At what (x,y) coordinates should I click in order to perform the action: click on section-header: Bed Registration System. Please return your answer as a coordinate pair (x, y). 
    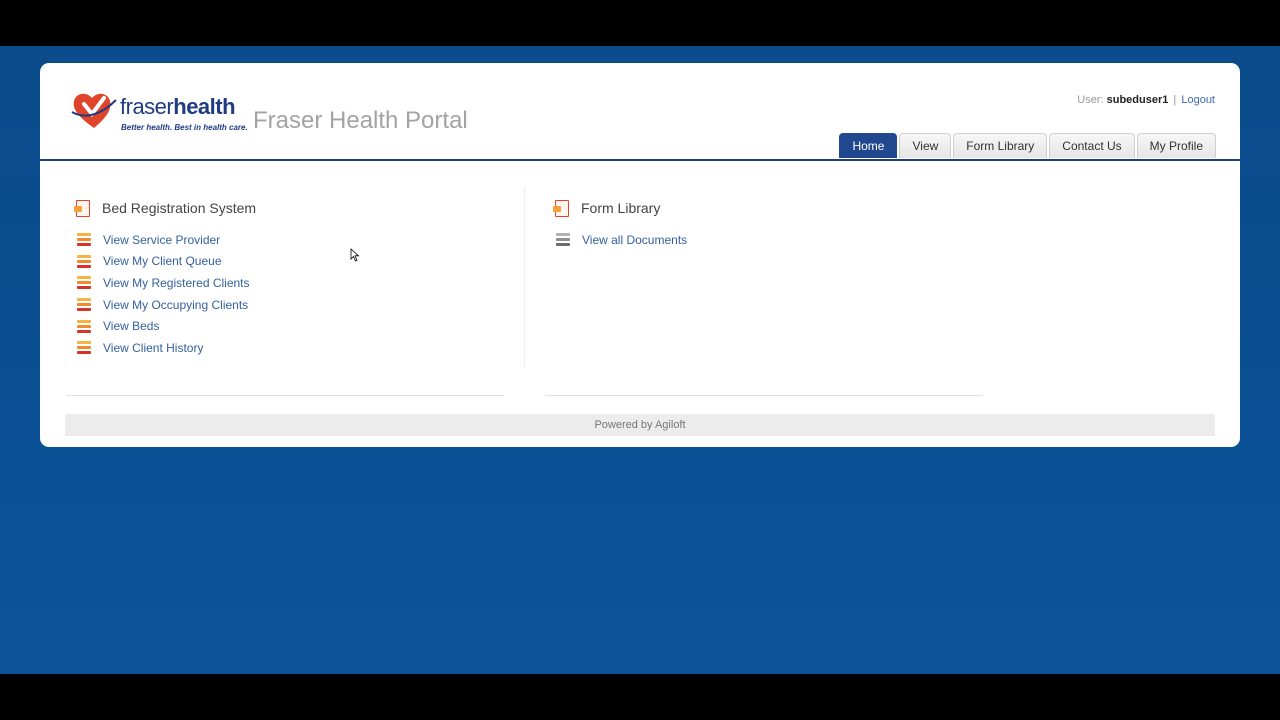
    Looking at the image, I should click on (165, 208).